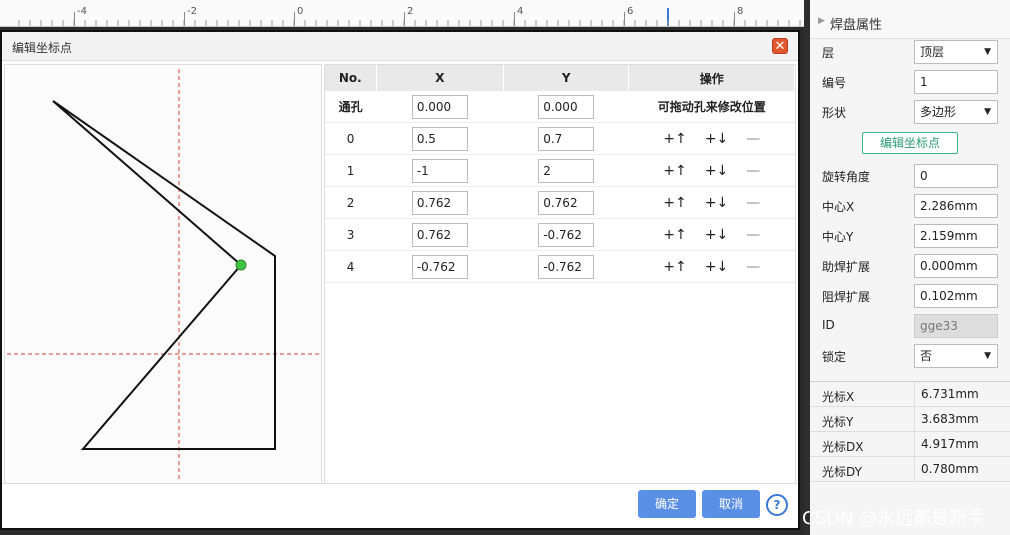 The image size is (1010, 535). Describe the element at coordinates (956, 326) in the screenshot. I see `id-field: gge33` at that location.